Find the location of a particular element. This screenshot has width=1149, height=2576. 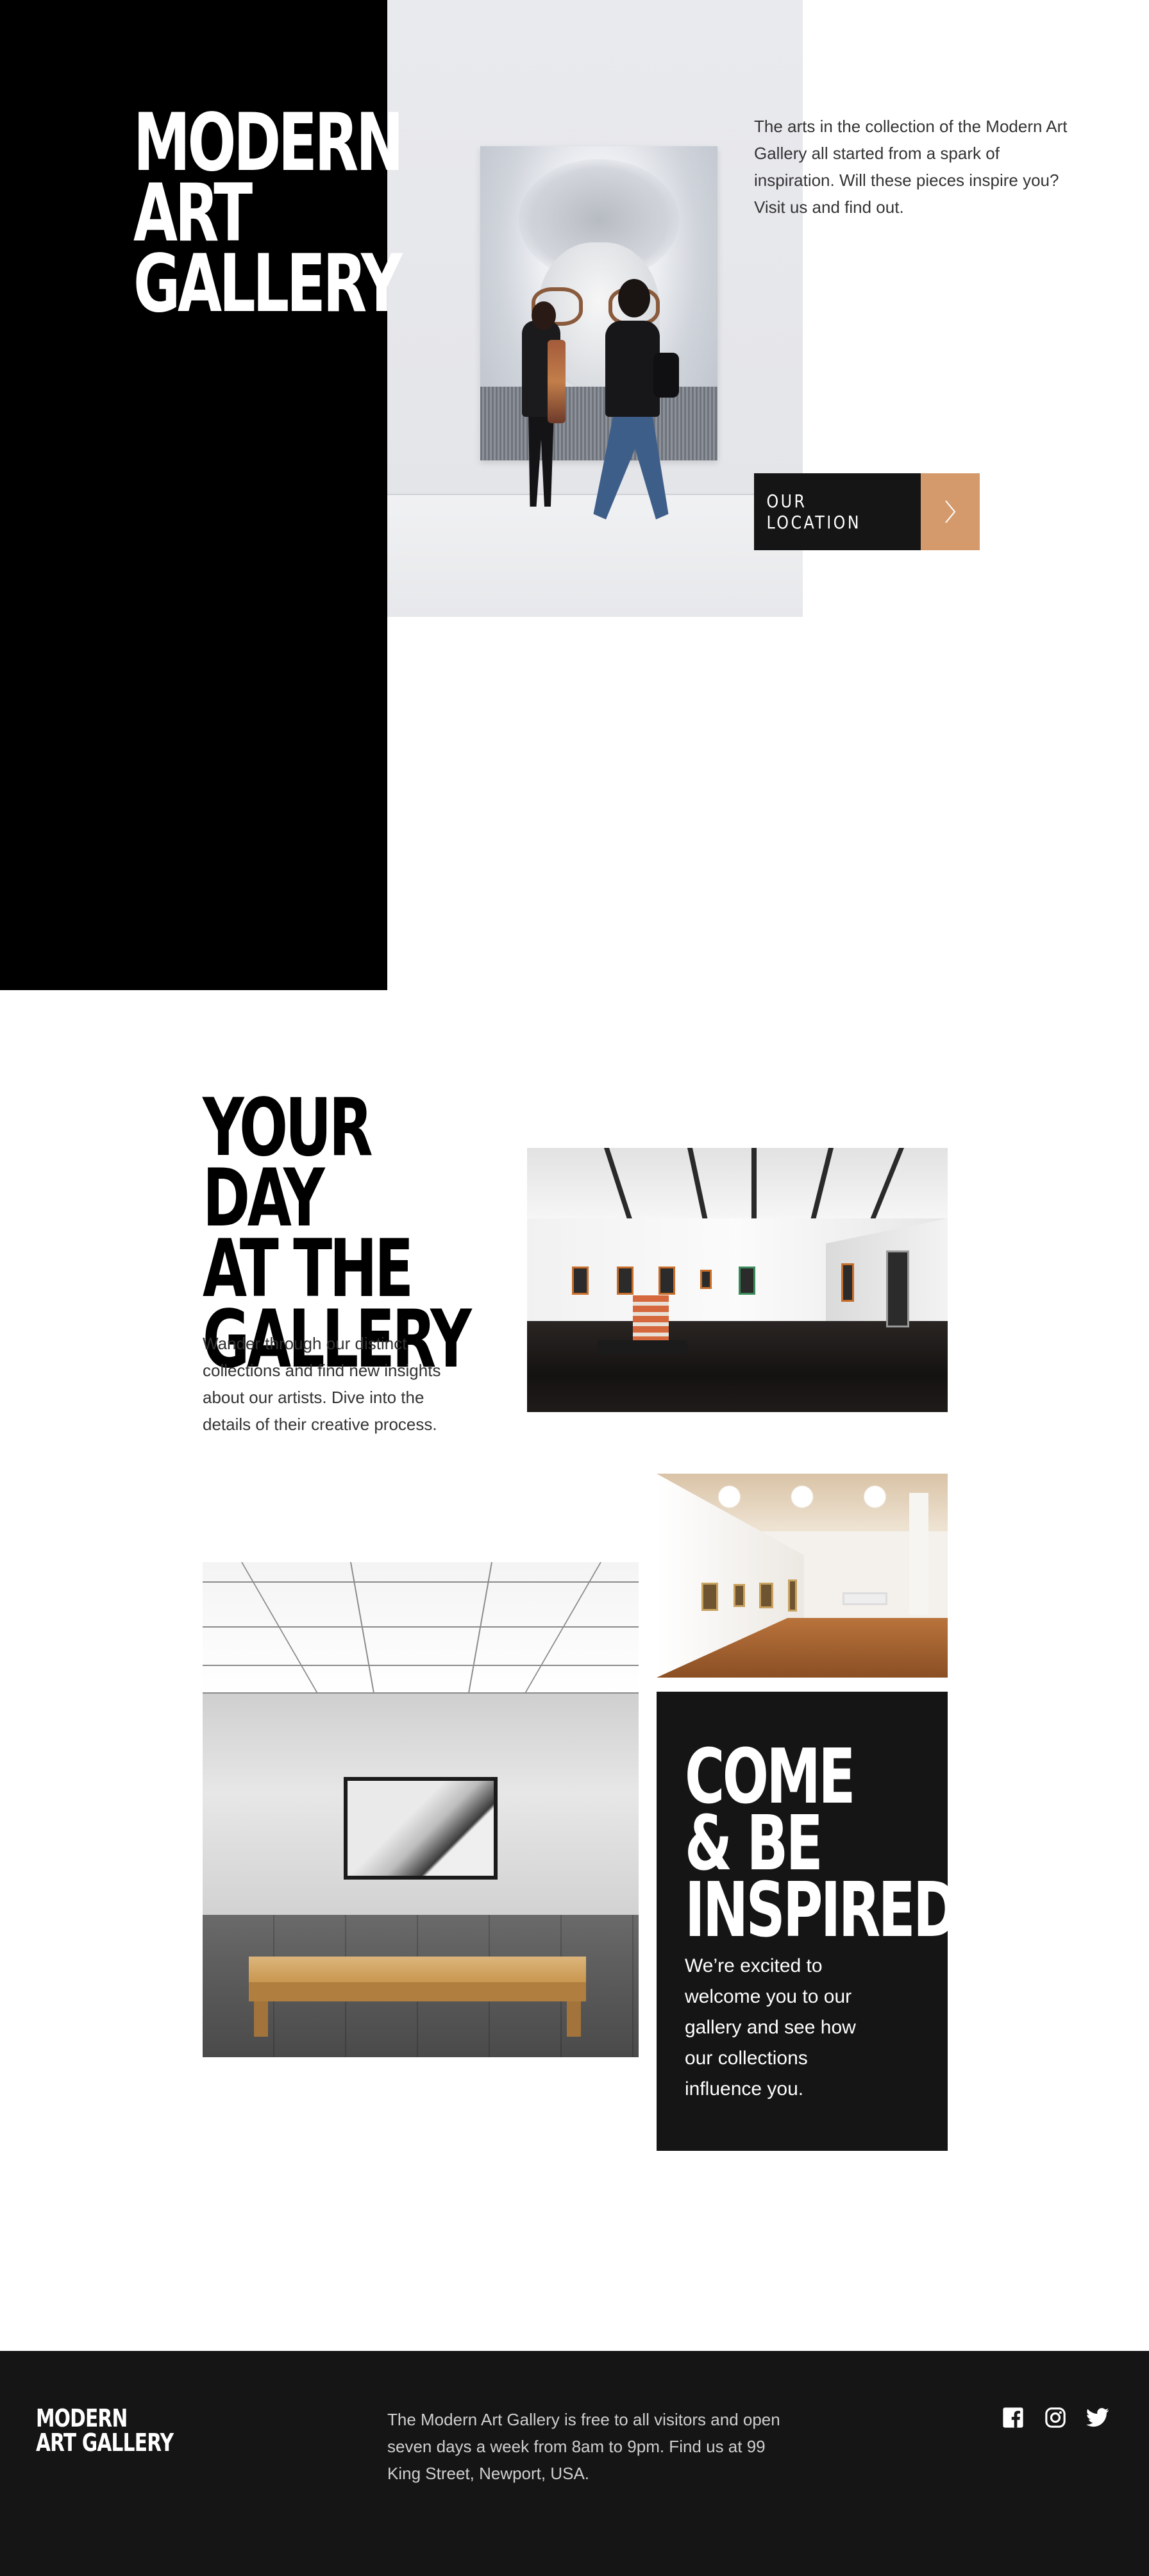

page-title: MODERN ART GALLERY is located at coordinates (295, 216).